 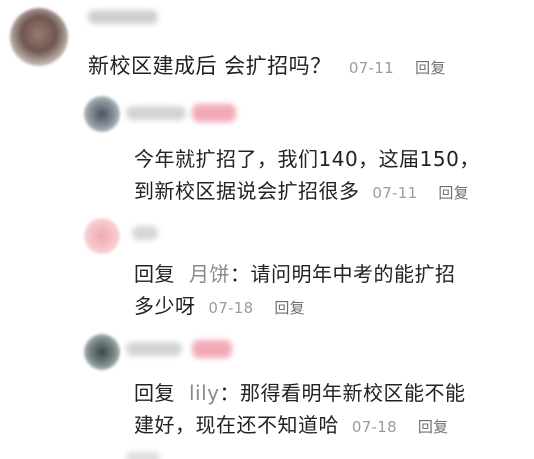 I want to click on reply1-name-blurred, so click(x=156, y=113).